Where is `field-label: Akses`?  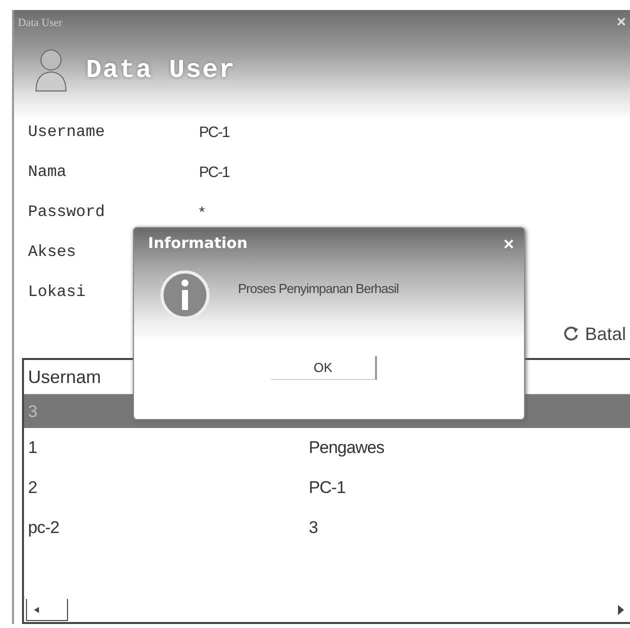 field-label: Akses is located at coordinates (53, 252).